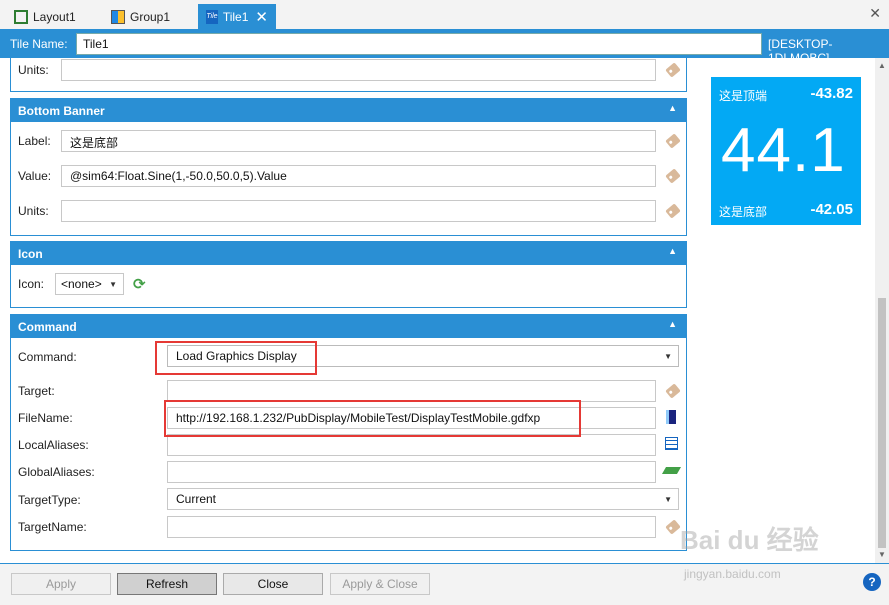  I want to click on target-type-row: TargetType: Current ▼, so click(348, 500).